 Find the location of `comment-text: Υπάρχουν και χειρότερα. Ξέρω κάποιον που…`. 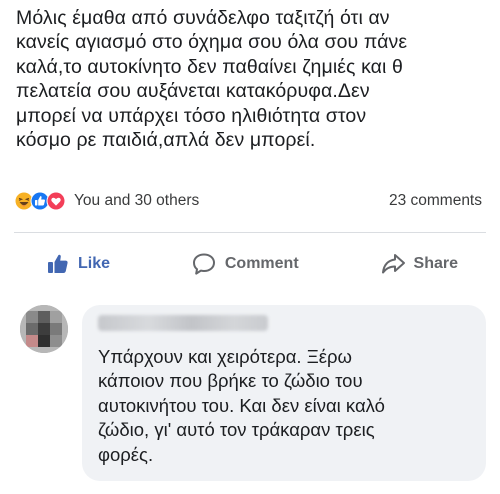

comment-text: Υπάρχουν και χειρότερα. Ξέρω κάποιον που… is located at coordinates (241, 405).